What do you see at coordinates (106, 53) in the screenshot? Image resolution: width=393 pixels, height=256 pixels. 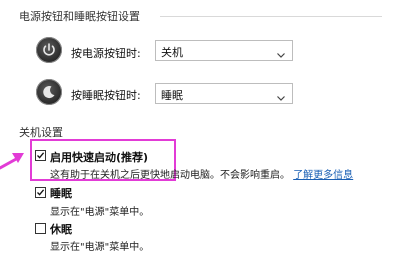 I see `power-button-label: 按电源按钮时:` at bounding box center [106, 53].